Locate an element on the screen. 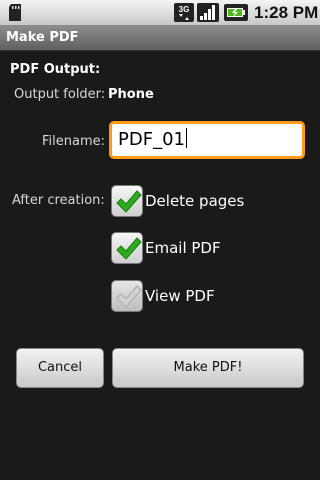 This screenshot has height=480, width=320. window-title: Make PDF is located at coordinates (42, 37).